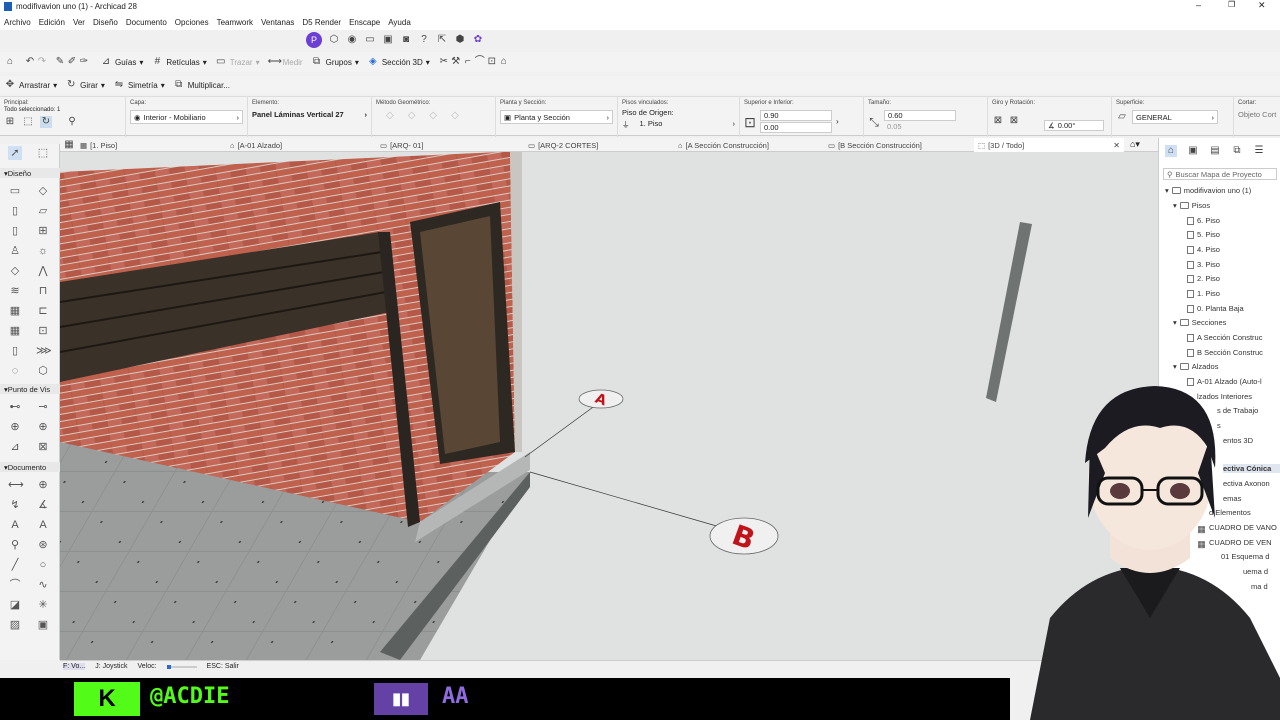 This screenshot has width=1280, height=720. Describe the element at coordinates (1215, 308) in the screenshot. I see `nav-planta-baja: 0. Planta Baja` at that location.